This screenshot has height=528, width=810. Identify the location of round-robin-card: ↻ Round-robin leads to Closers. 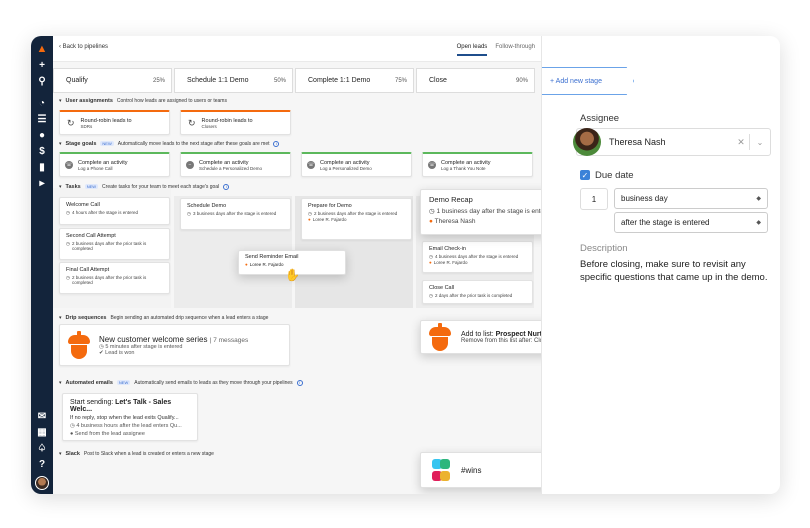
(235, 122).